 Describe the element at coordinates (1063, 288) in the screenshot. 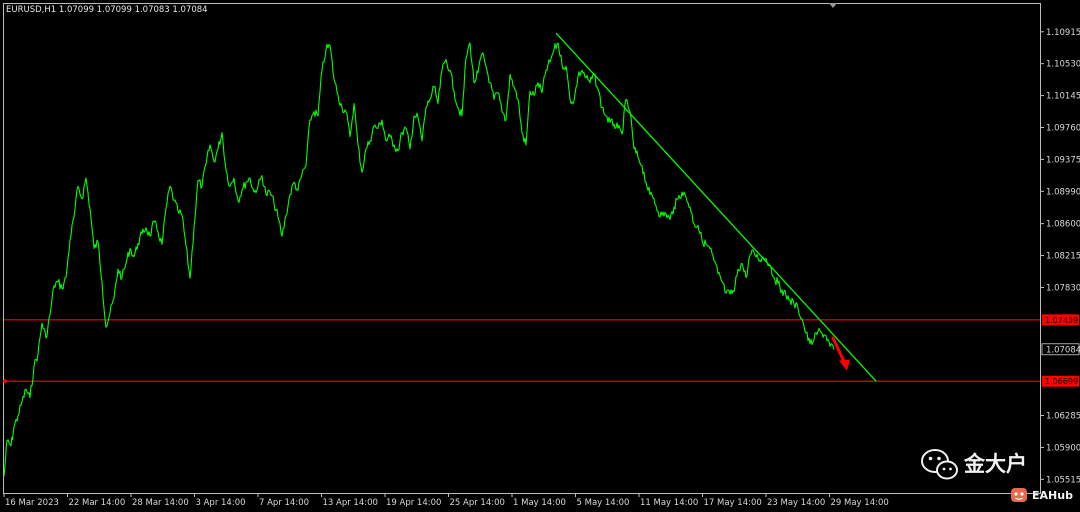

I see `y-tick-label: 1.07830` at that location.